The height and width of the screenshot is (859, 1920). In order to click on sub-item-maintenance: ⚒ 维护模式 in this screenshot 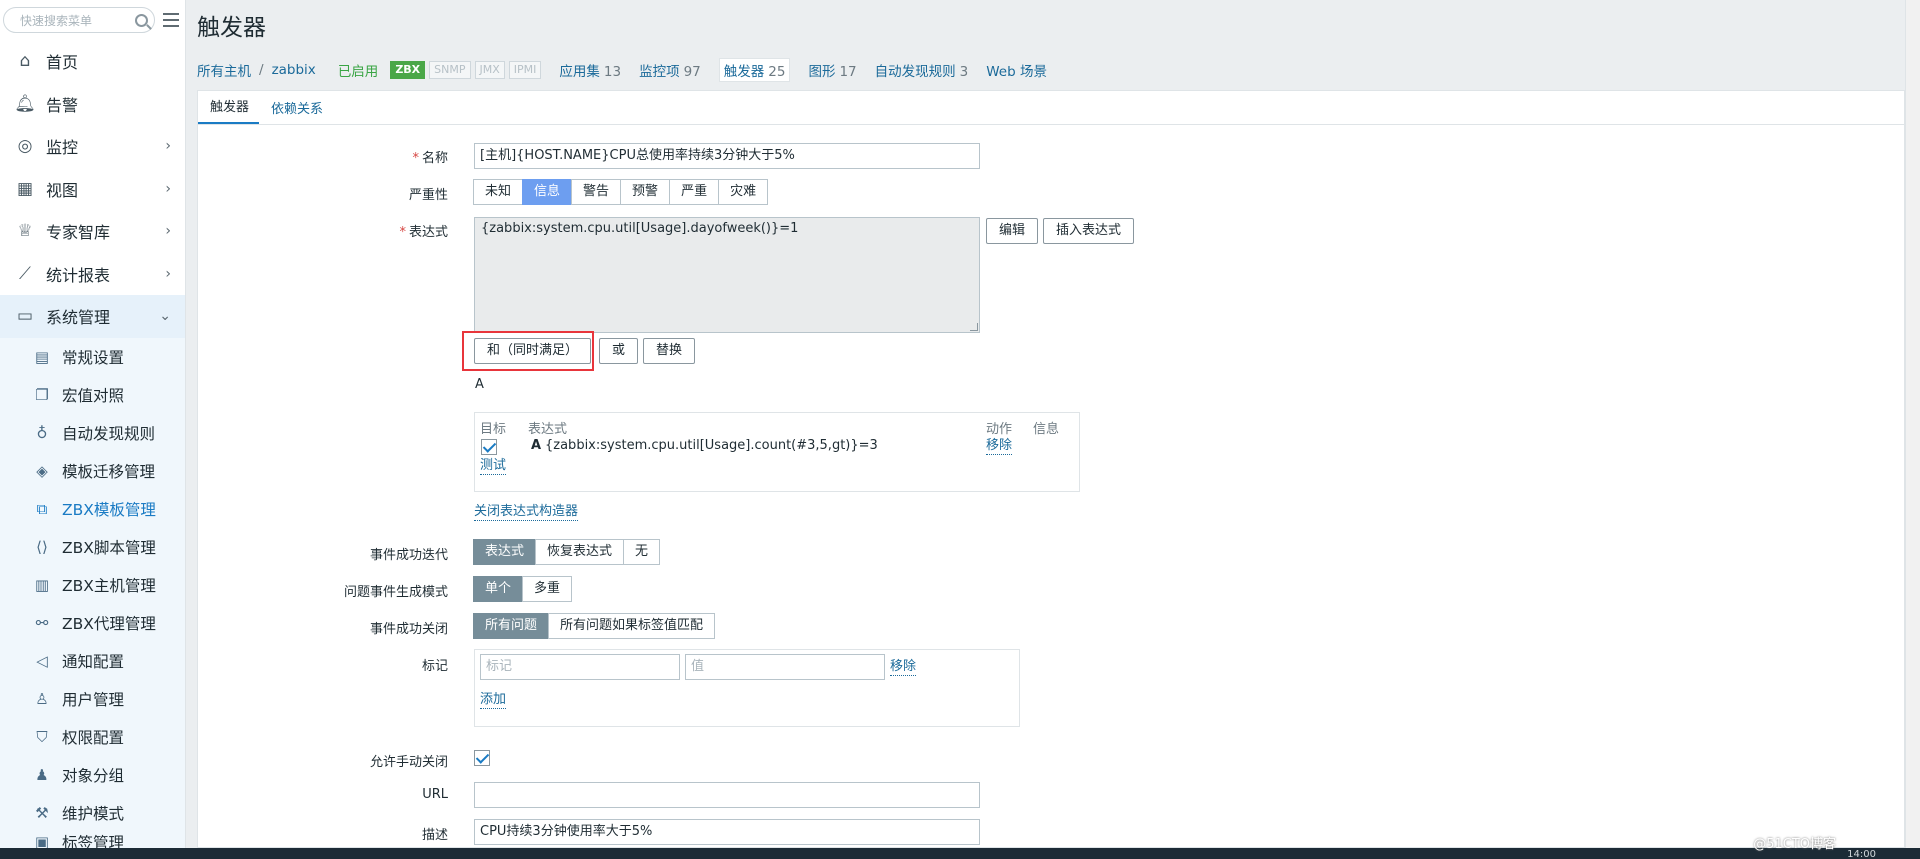, I will do `click(92, 813)`.